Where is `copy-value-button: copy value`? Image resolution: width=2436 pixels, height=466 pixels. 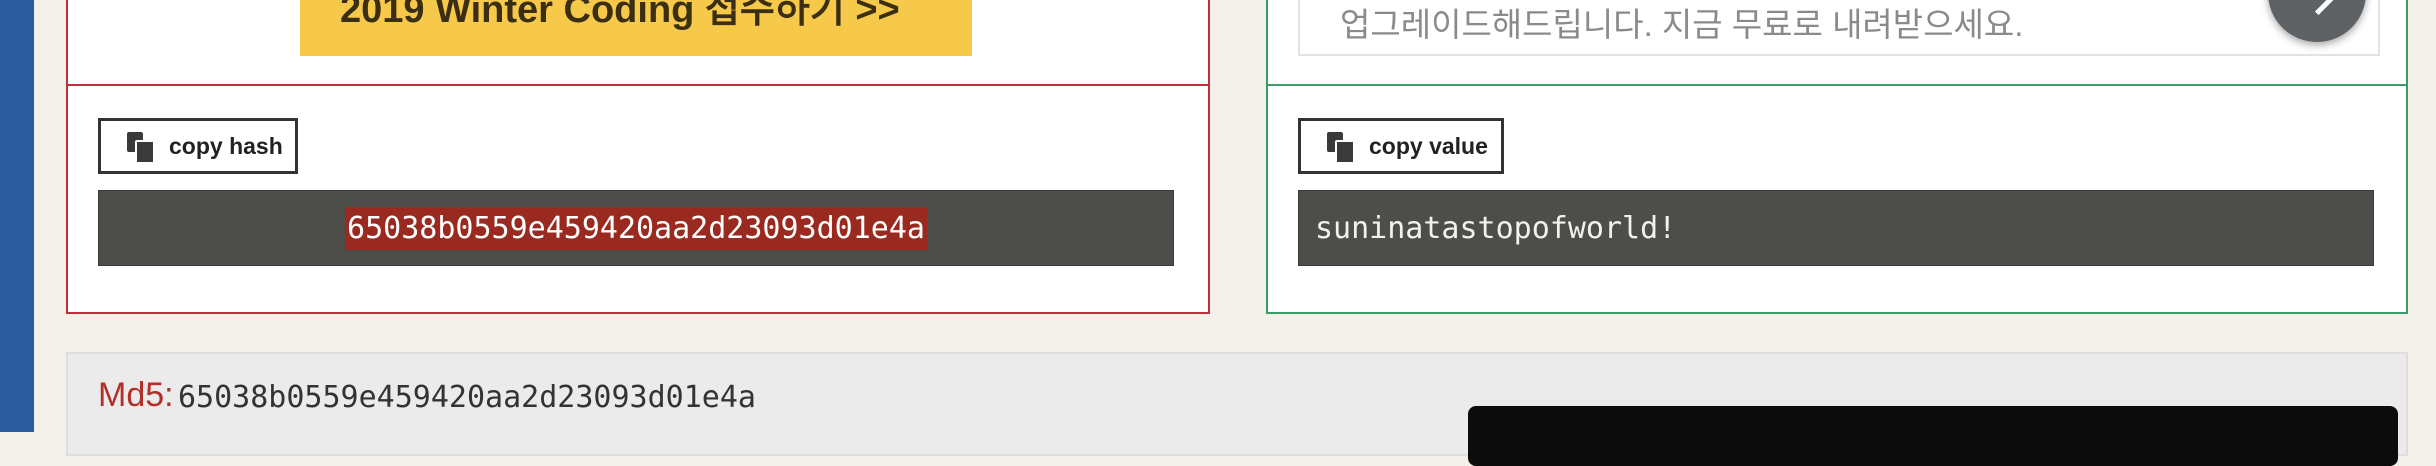
copy-value-button: copy value is located at coordinates (1401, 146).